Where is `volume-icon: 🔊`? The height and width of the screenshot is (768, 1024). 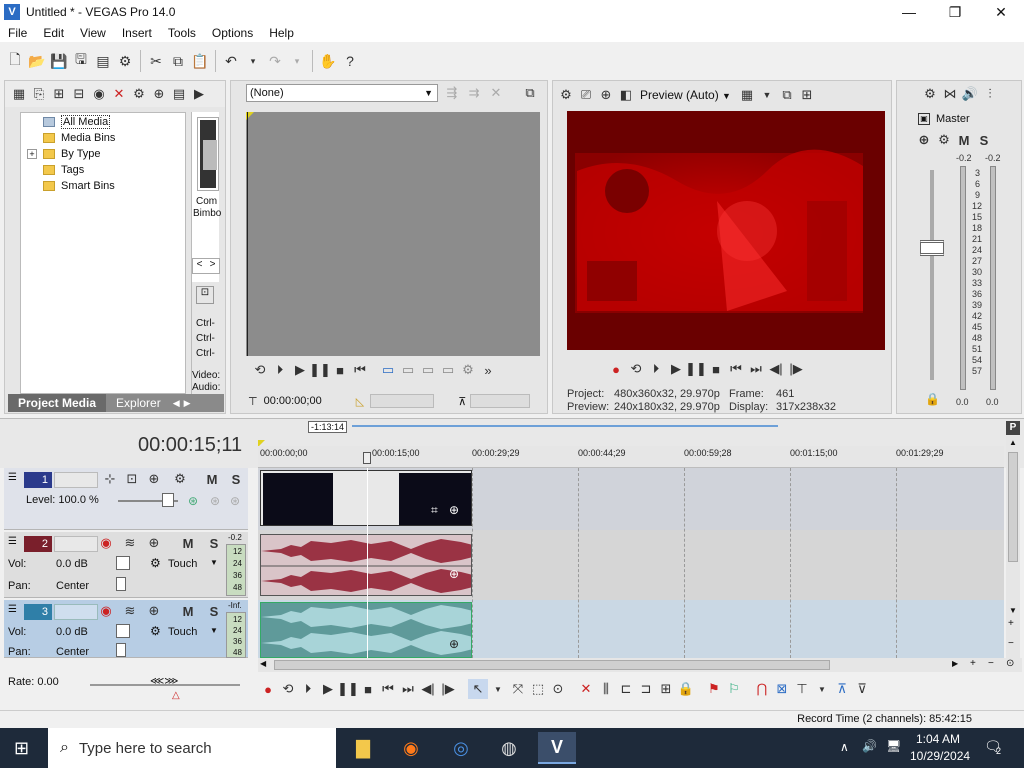
volume-icon: 🔊 is located at coordinates (869, 746).